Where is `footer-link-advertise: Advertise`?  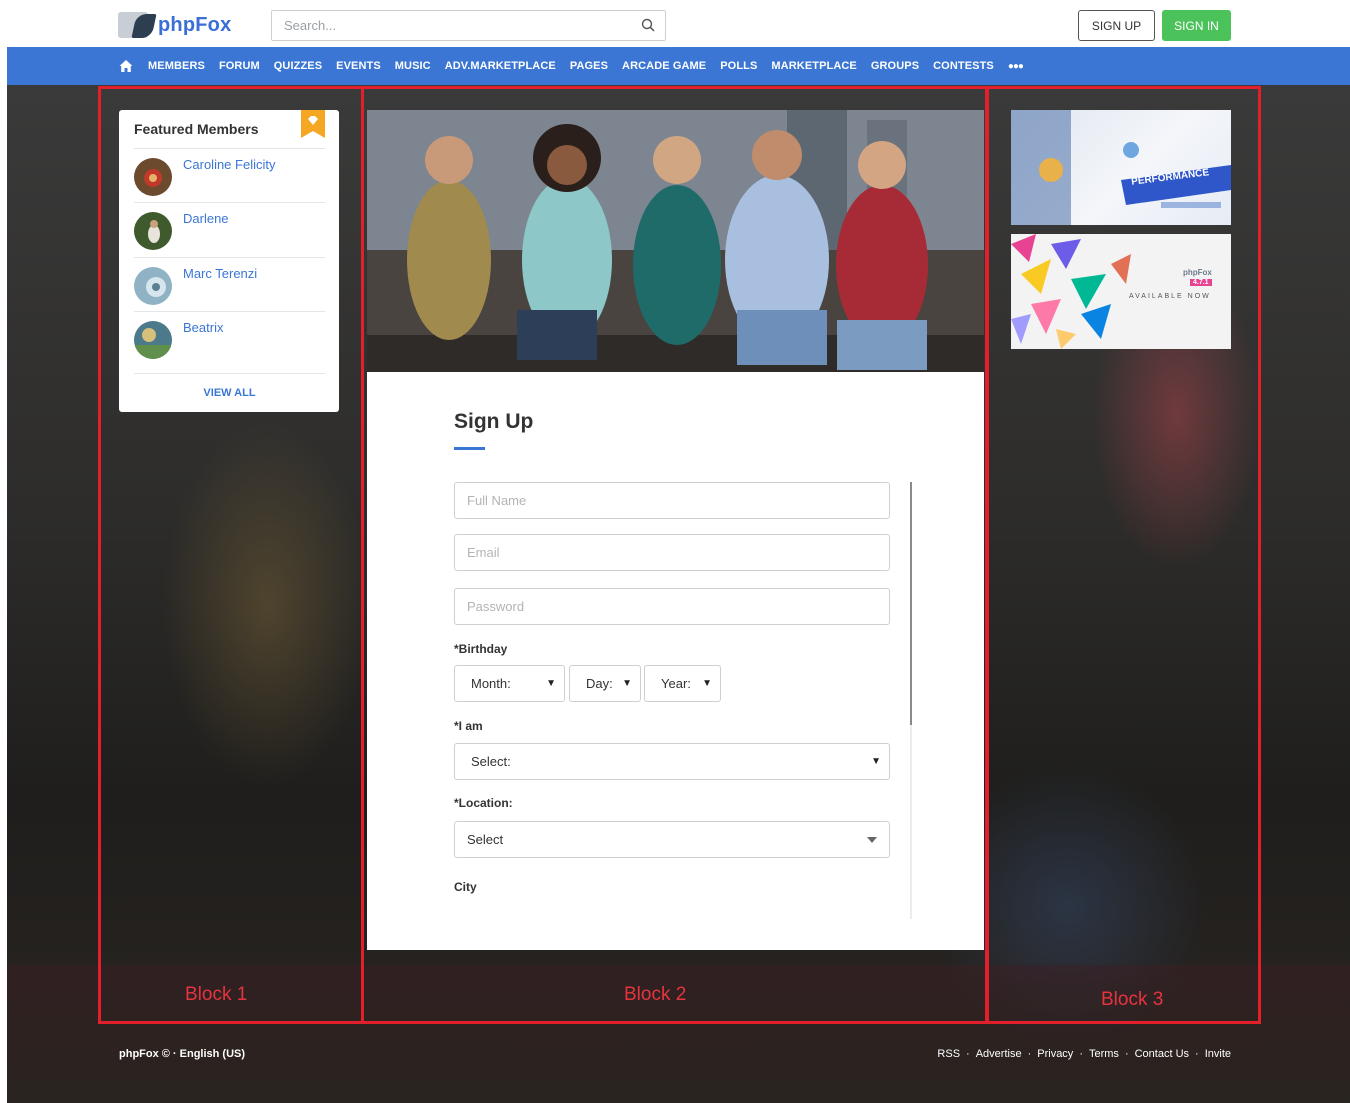 footer-link-advertise: Advertise is located at coordinates (999, 1054).